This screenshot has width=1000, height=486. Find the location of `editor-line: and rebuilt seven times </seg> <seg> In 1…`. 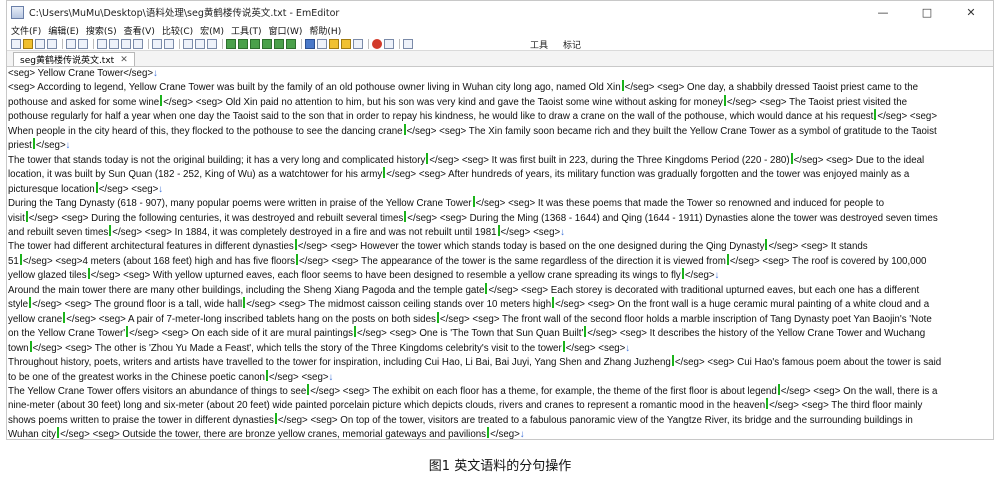

editor-line: and rebuilt seven times </seg> <seg> In 1… is located at coordinates (494, 231).